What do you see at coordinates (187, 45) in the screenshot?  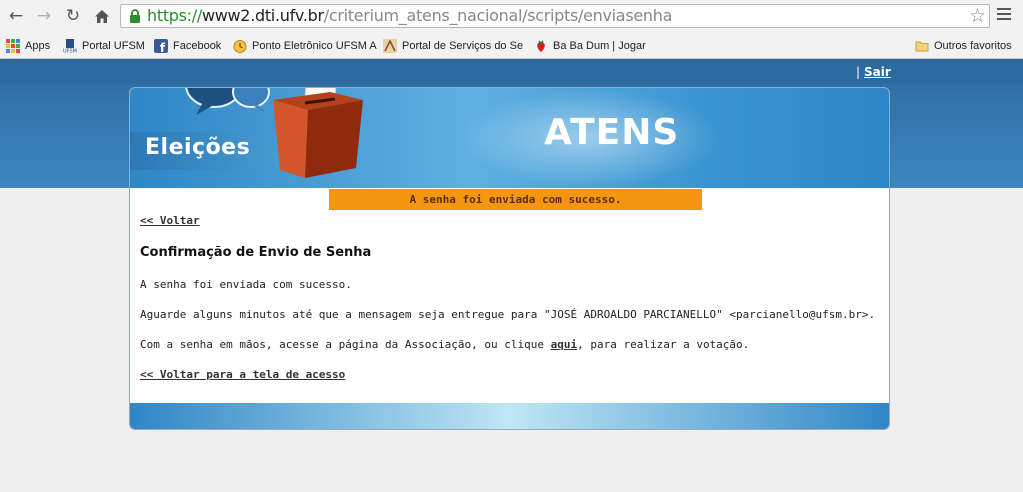 I see `bookmark-facebook: f Facebook` at bounding box center [187, 45].